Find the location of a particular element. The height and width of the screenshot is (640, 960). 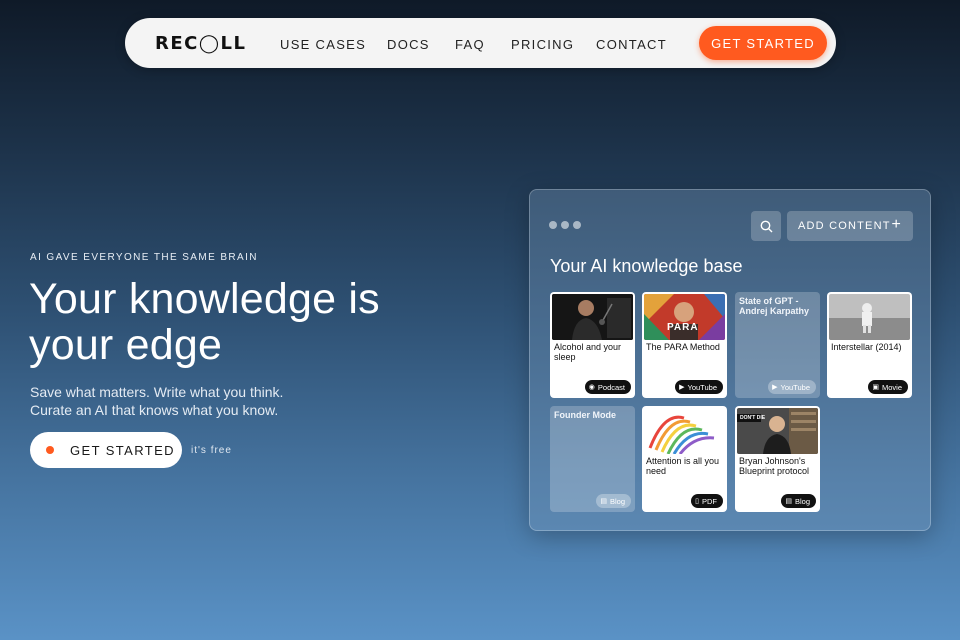

card-title: Founder Mode is located at coordinates (585, 415).